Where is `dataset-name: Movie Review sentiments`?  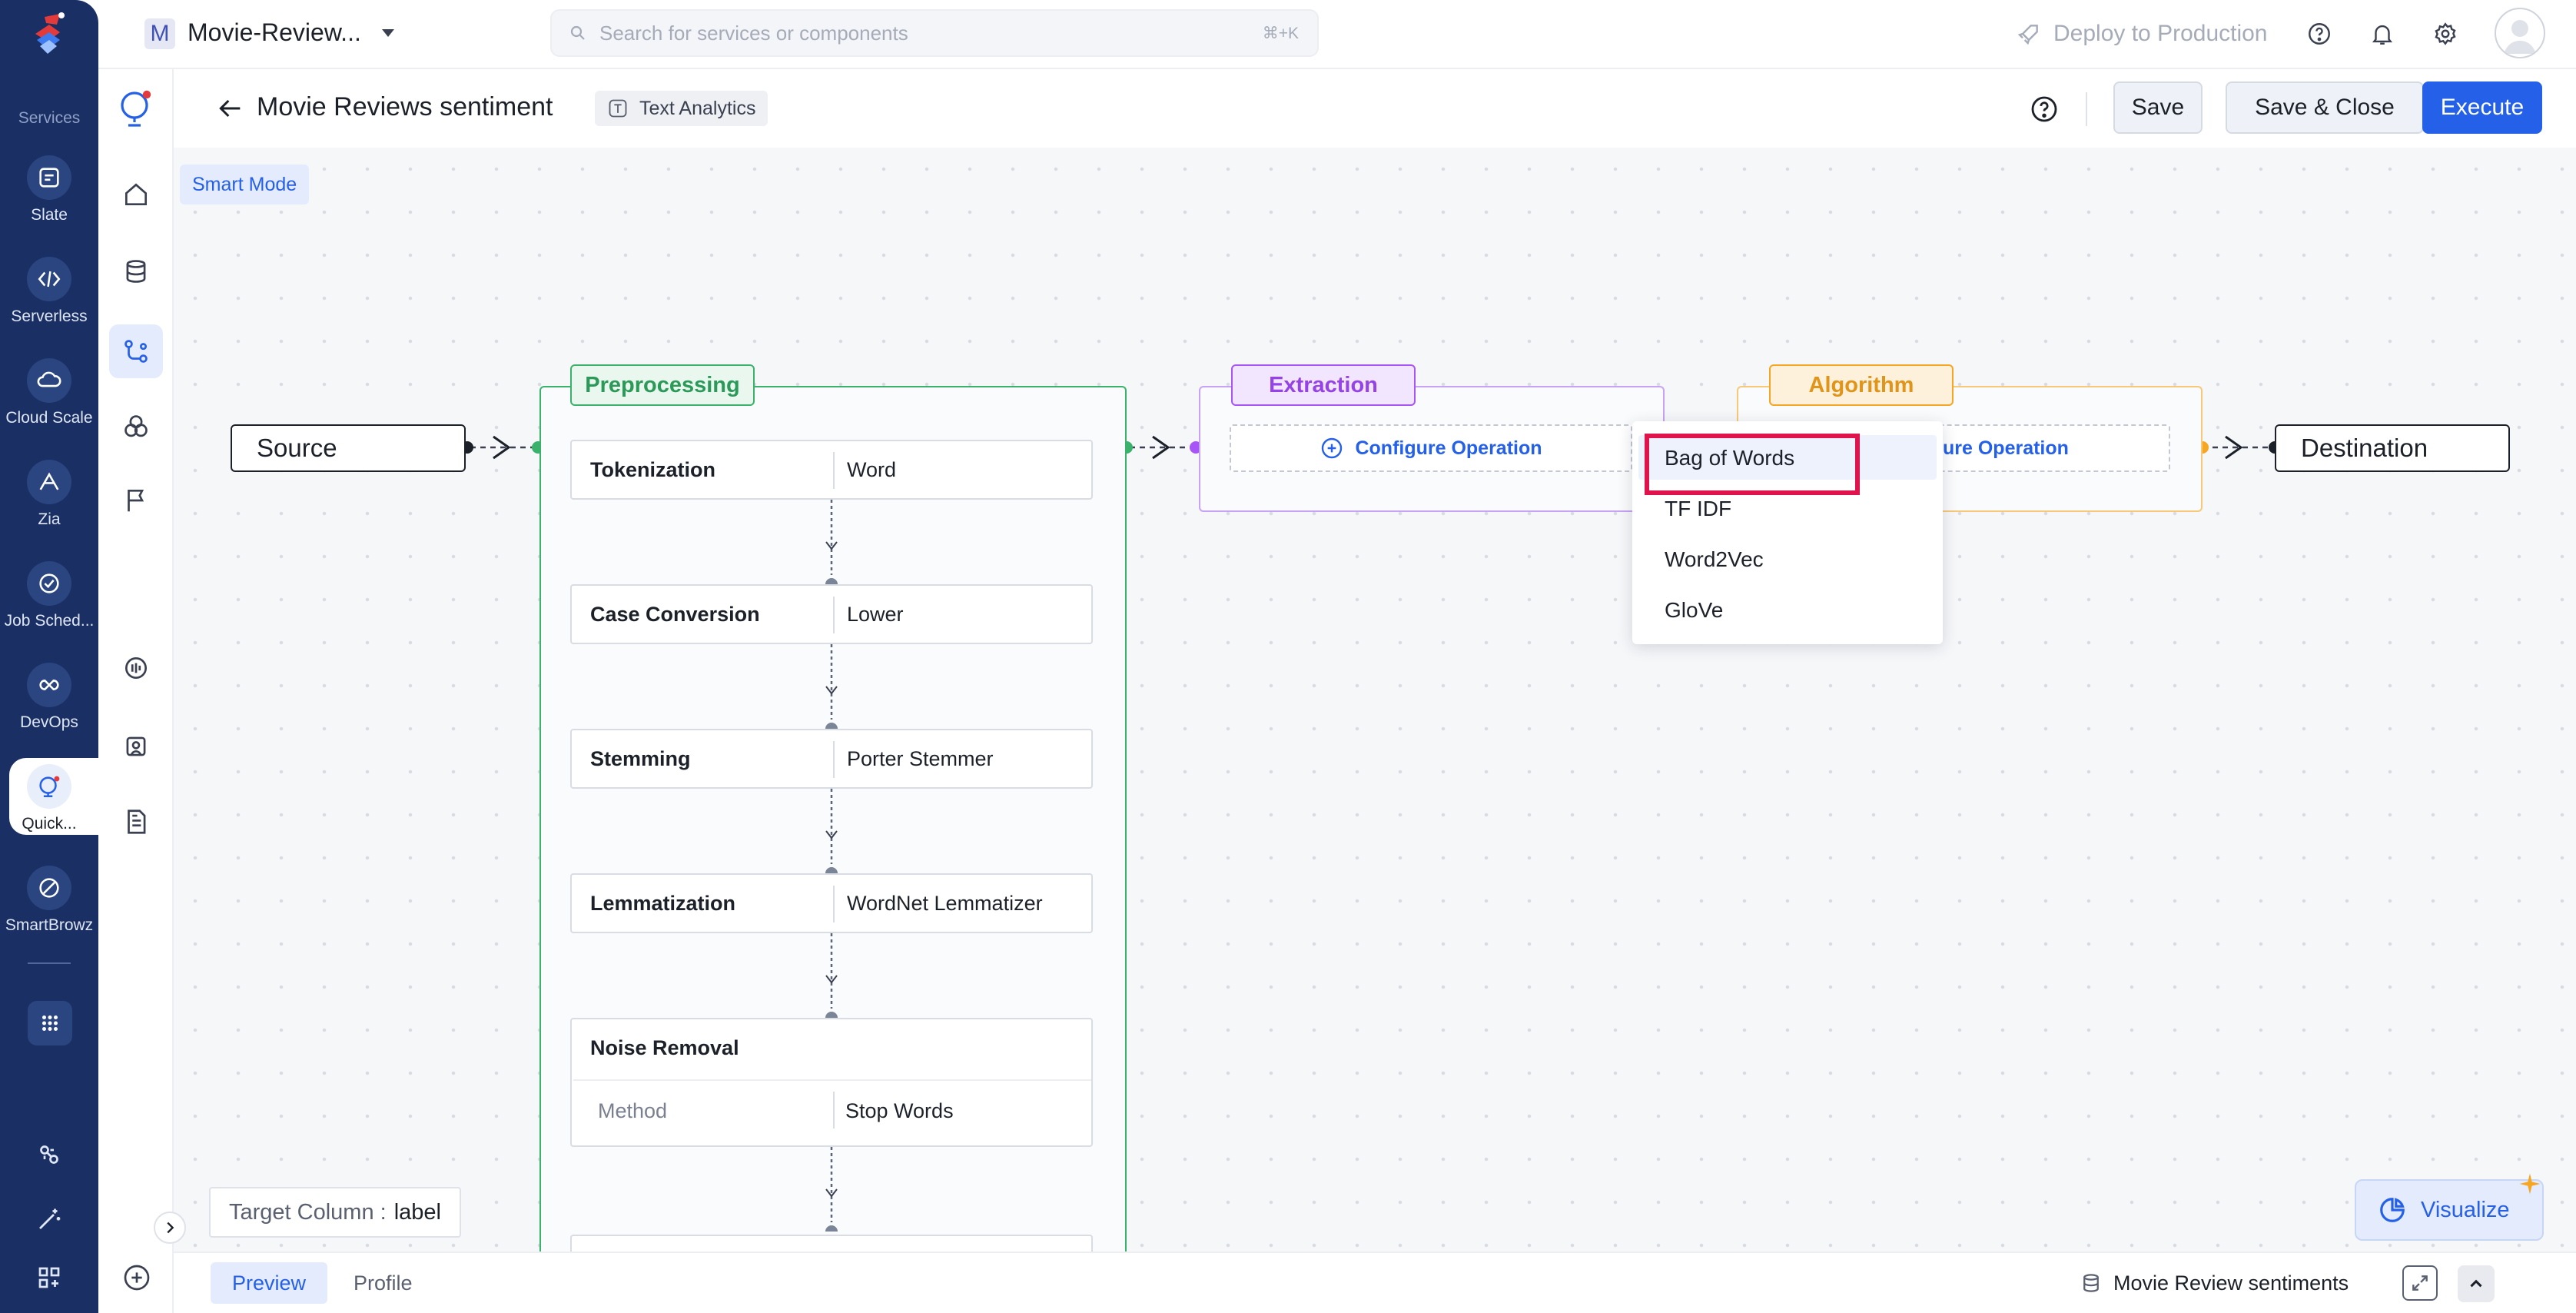 dataset-name: Movie Review sentiments is located at coordinates (2231, 1283).